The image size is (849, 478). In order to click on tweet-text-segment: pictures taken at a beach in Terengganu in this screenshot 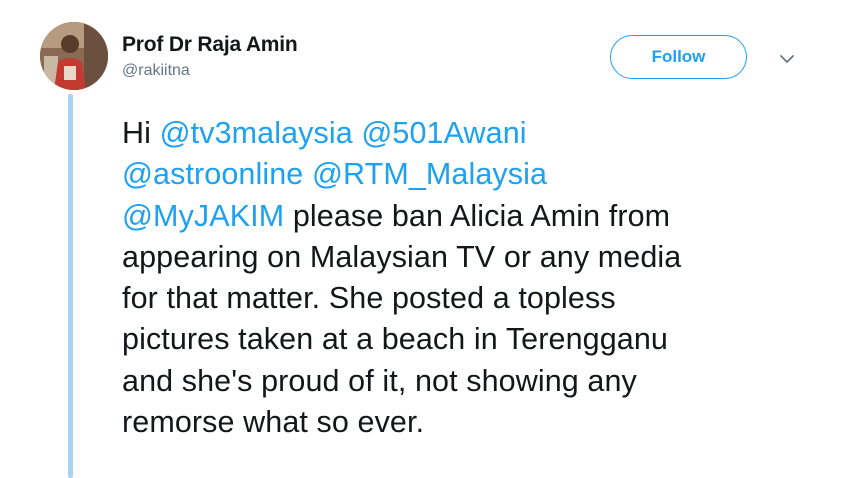, I will do `click(395, 339)`.